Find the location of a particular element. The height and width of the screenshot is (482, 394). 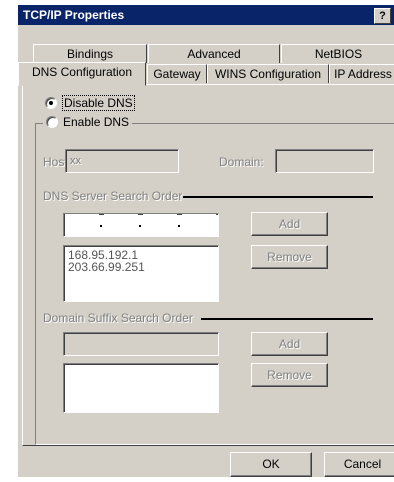

tab-bindings: Bindings is located at coordinates (90, 53).